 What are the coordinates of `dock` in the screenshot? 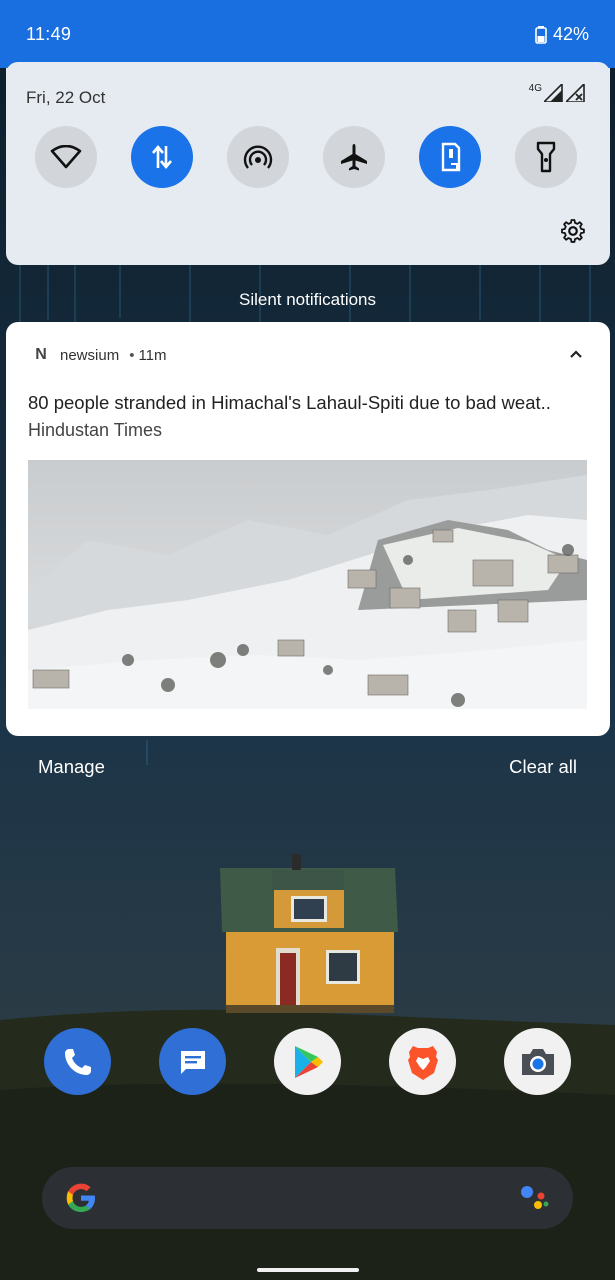 It's located at (307, 1061).